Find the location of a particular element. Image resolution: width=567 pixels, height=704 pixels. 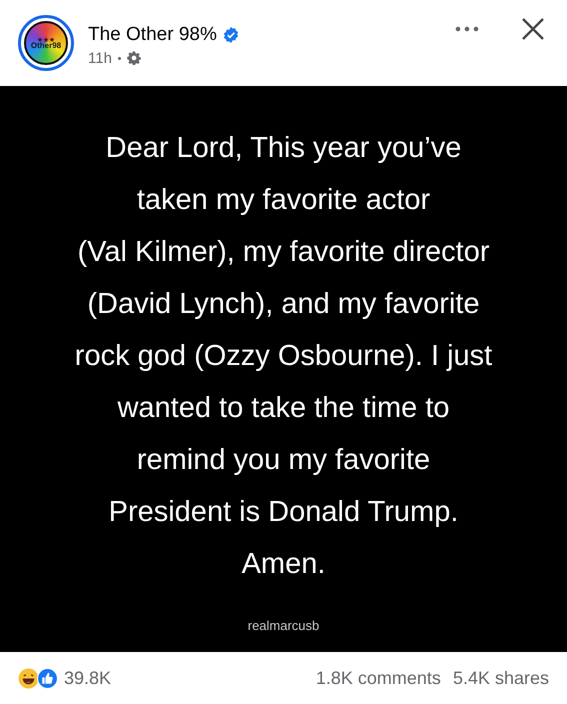

logo-text: Other98 is located at coordinates (46, 46).